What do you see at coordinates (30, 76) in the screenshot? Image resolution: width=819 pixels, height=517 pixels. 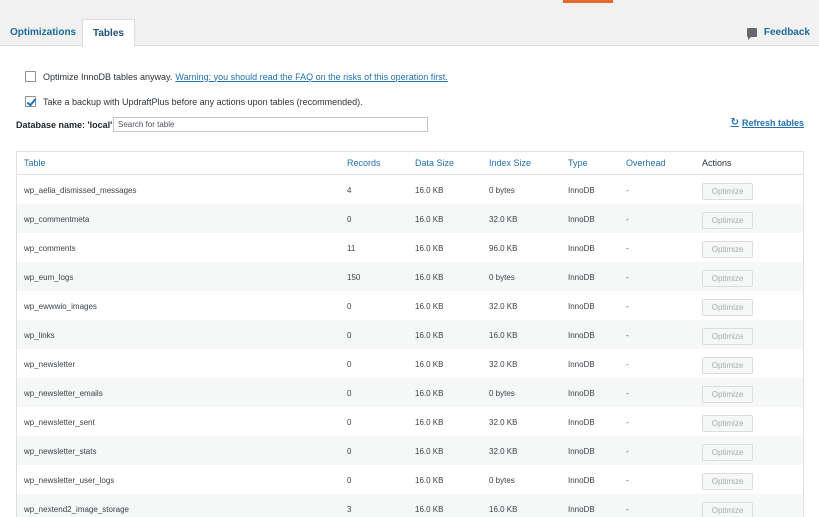 I see `innodb-checkbox` at bounding box center [30, 76].